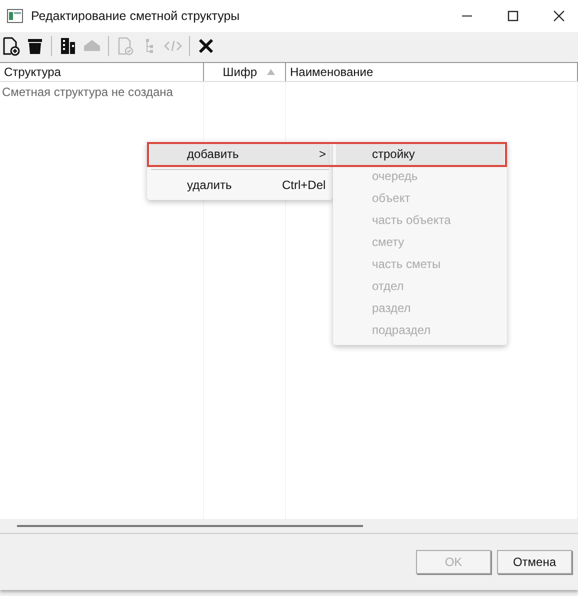  I want to click on app-icon, so click(15, 16).